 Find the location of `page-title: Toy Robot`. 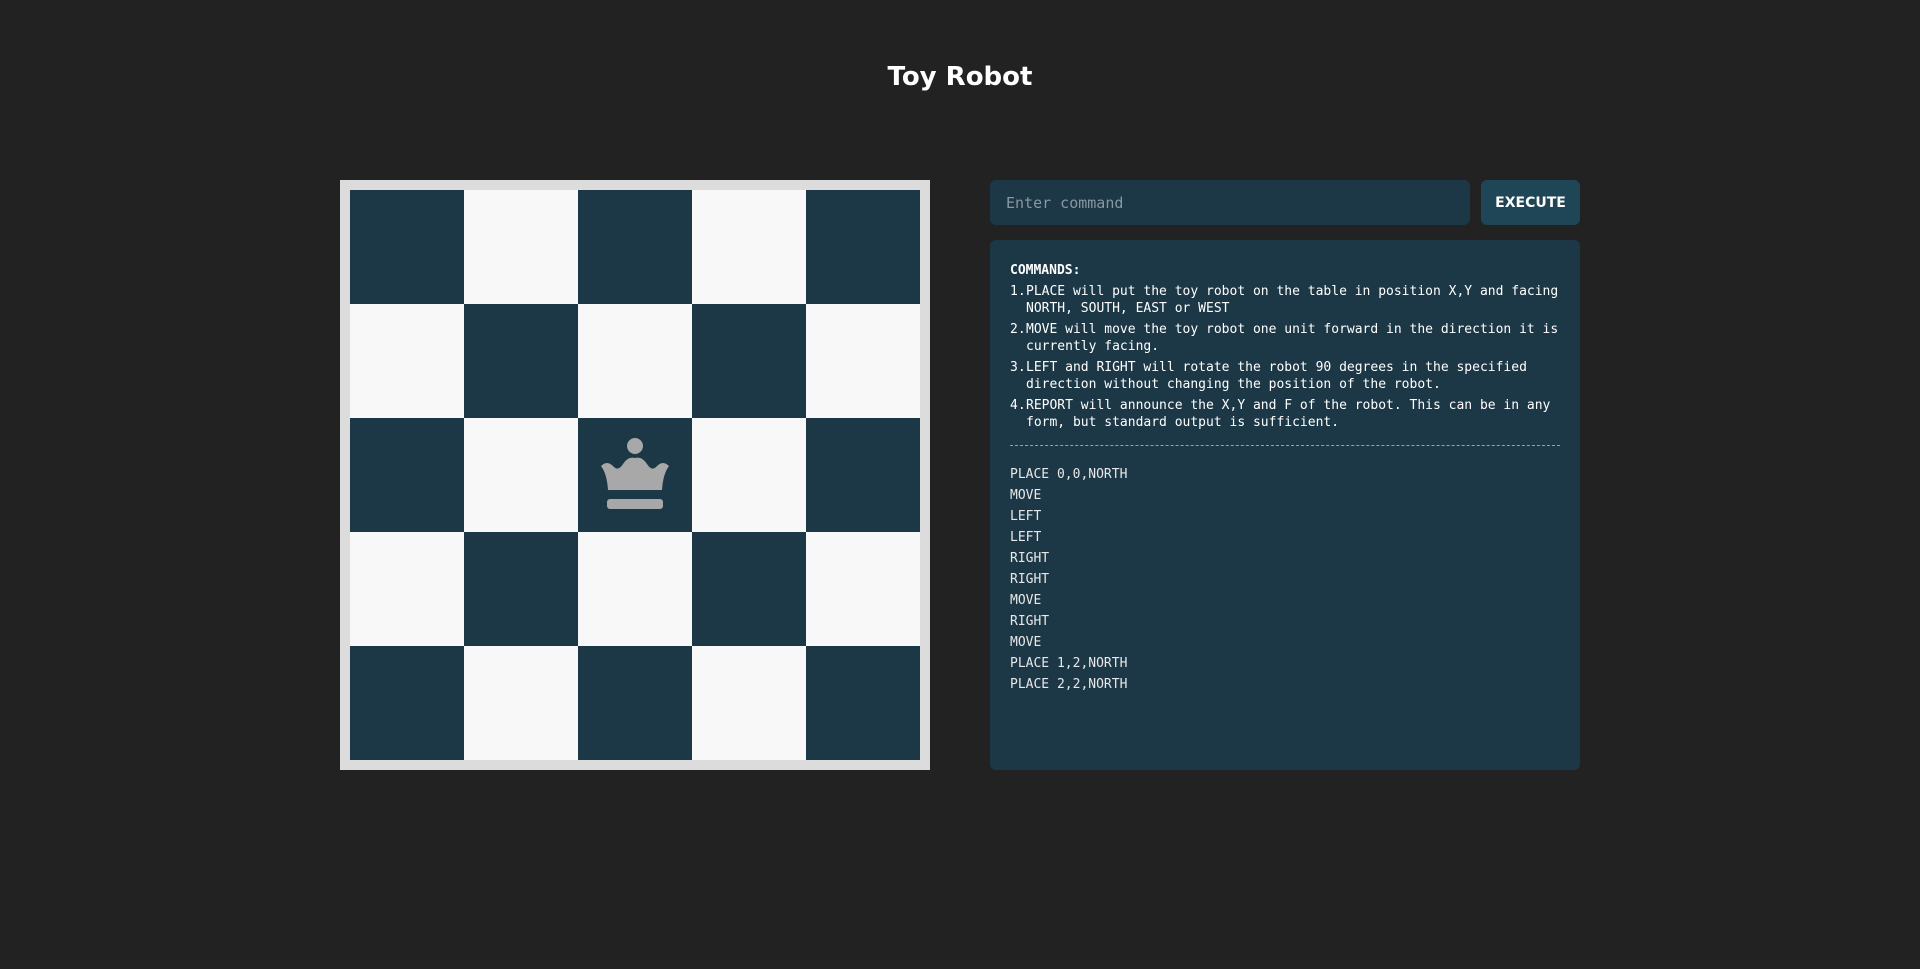

page-title: Toy Robot is located at coordinates (960, 77).